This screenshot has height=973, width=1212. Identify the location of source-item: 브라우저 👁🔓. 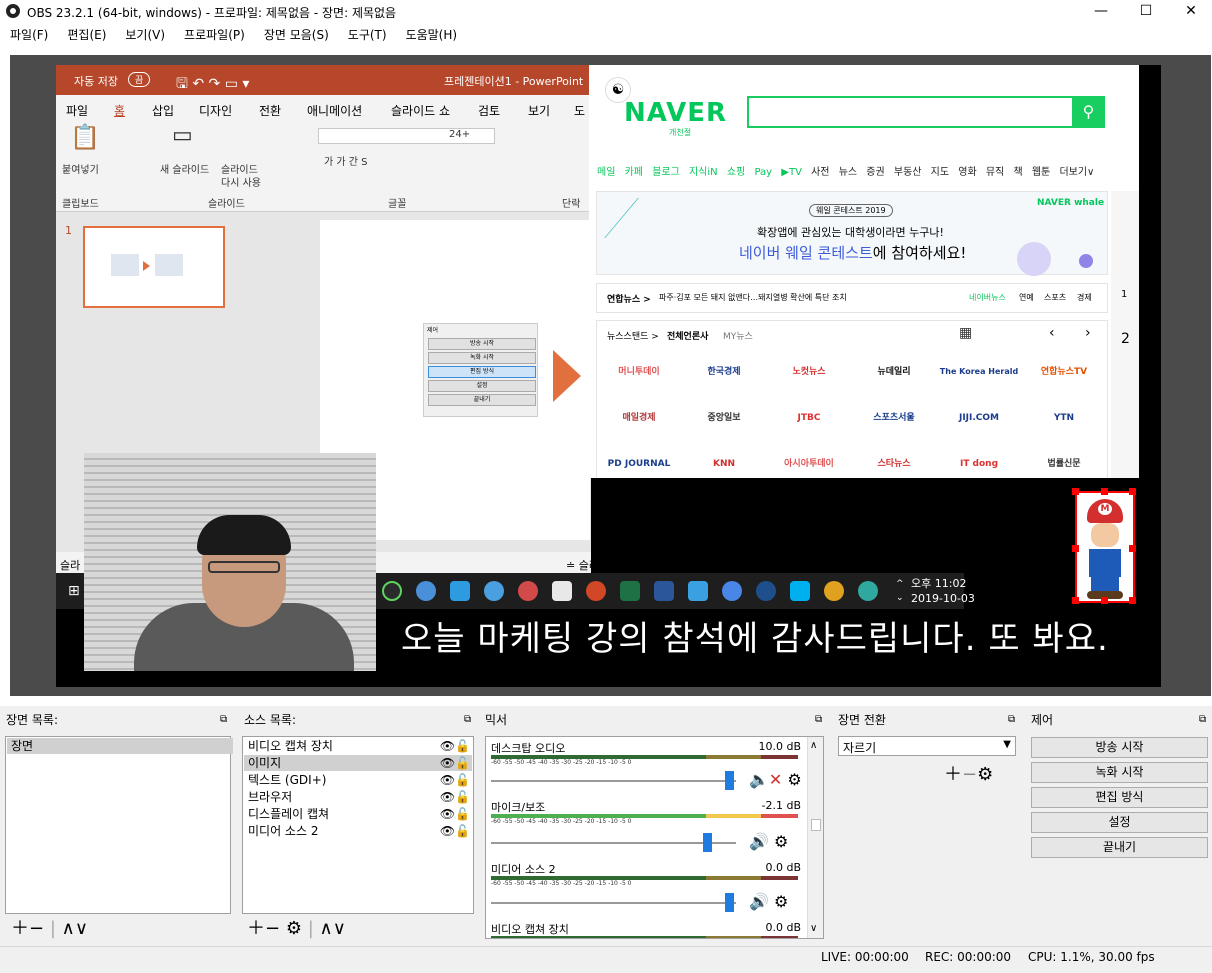
(358, 797).